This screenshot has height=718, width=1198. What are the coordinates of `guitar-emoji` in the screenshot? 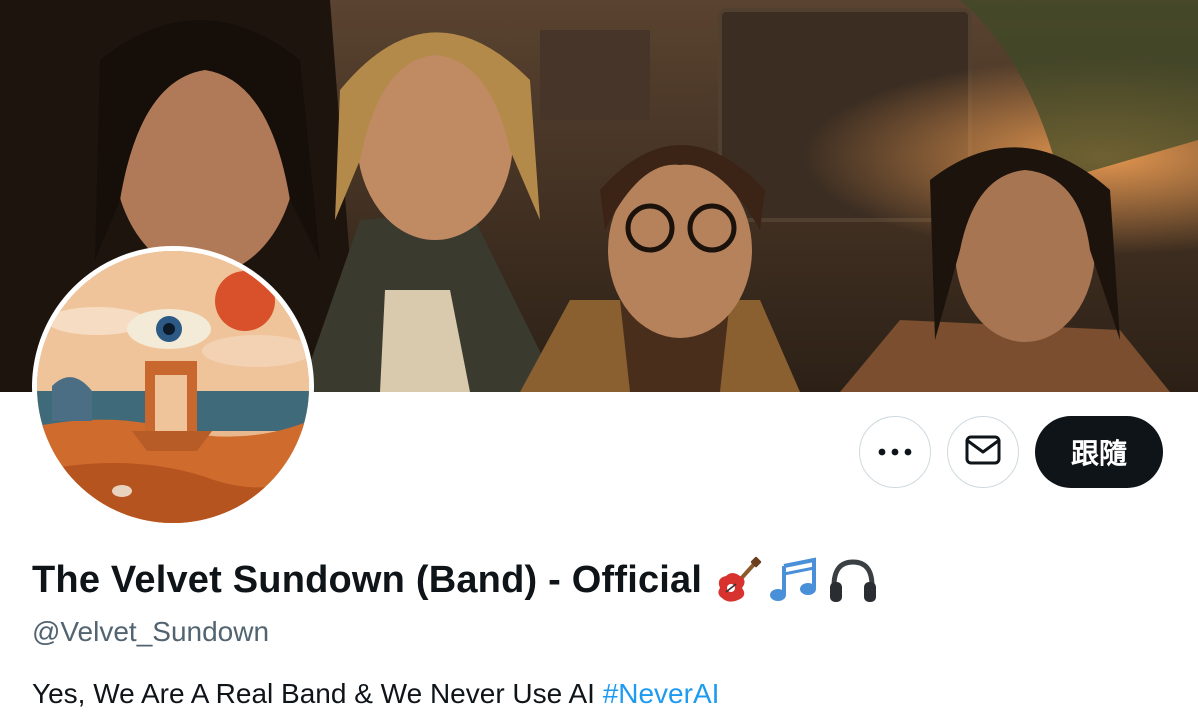 It's located at (738, 580).